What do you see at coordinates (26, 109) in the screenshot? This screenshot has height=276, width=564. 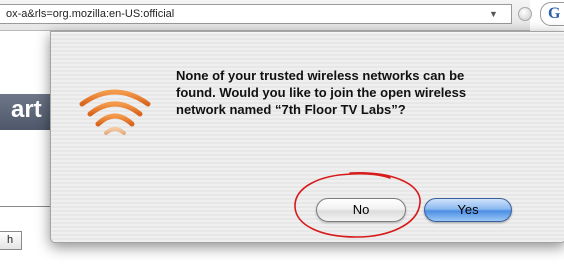 I see `page-header-text: art` at bounding box center [26, 109].